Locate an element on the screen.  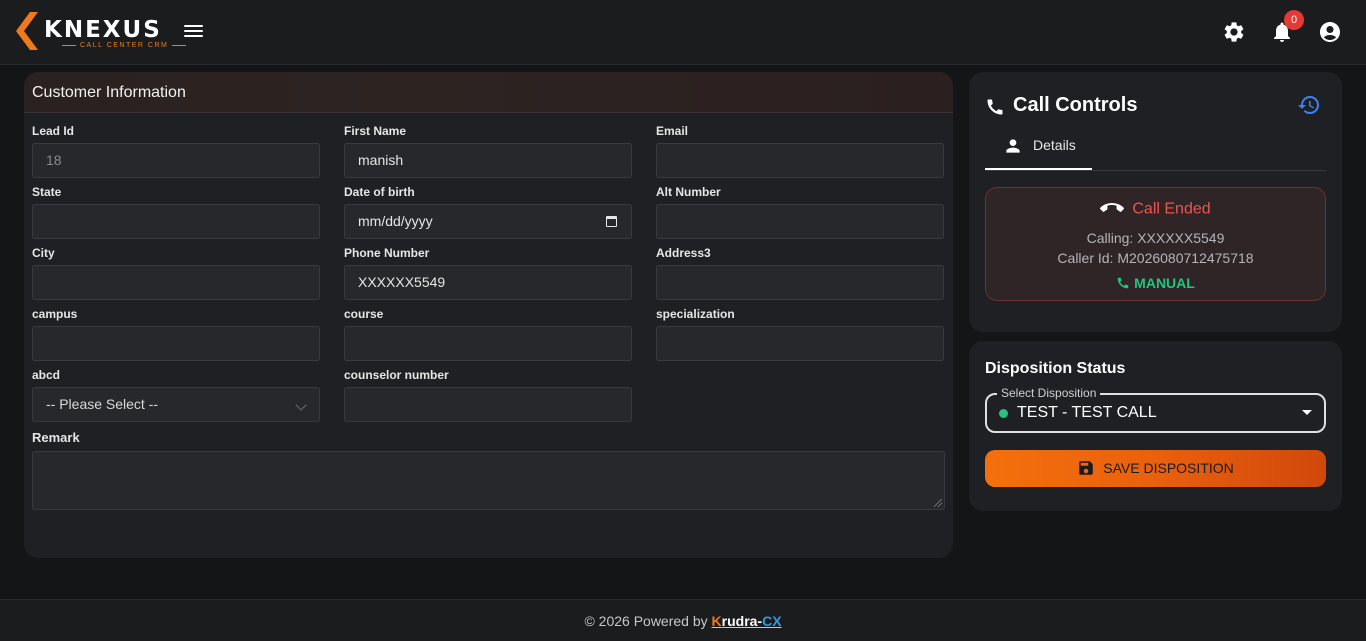
tab-divider is located at coordinates (1155, 170).